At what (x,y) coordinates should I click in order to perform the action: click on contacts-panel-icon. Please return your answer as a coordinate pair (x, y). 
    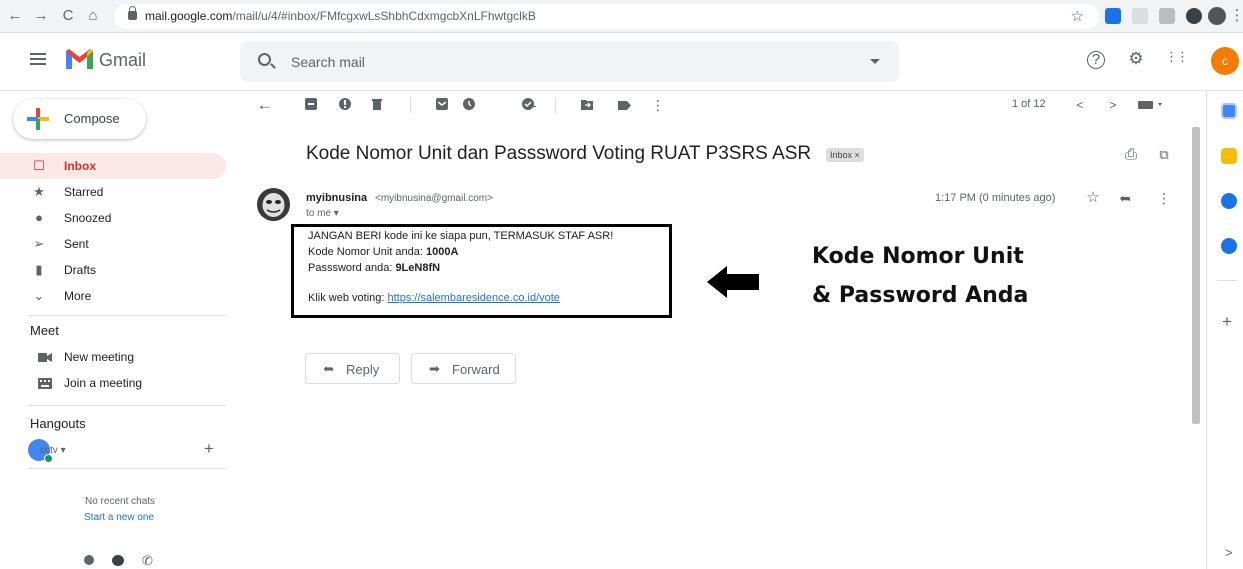
    Looking at the image, I should click on (1229, 246).